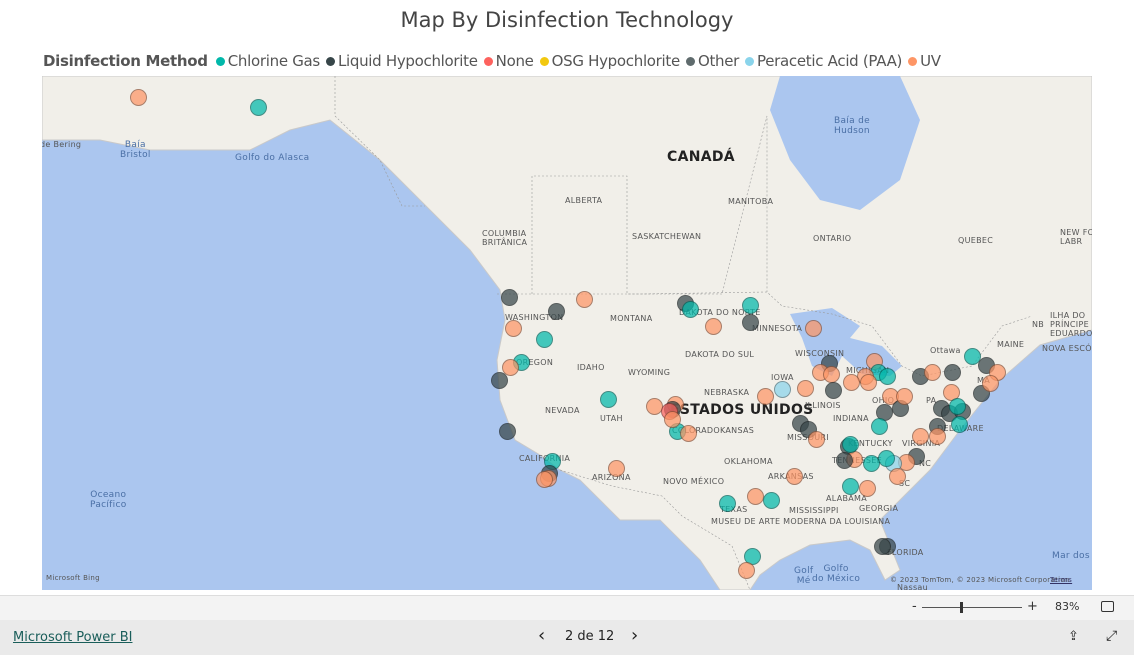  I want to click on map-bubble-paa, so click(782, 389).